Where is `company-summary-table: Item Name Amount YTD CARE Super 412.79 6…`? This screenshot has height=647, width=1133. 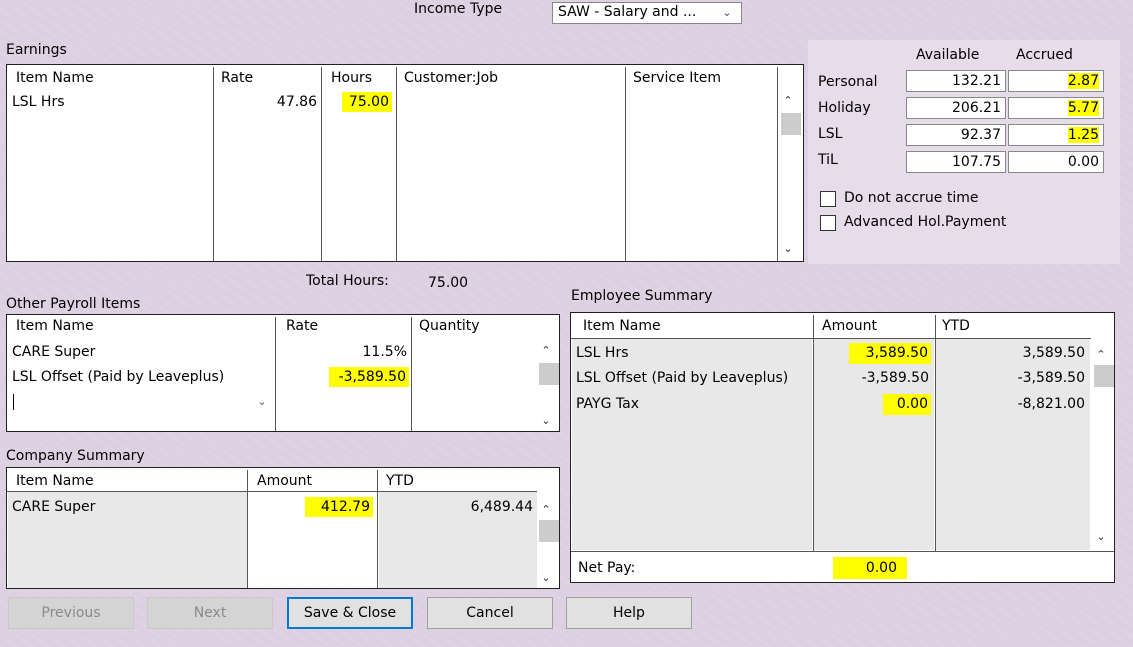
company-summary-table: Item Name Amount YTD CARE Super 412.79 6… is located at coordinates (283, 528).